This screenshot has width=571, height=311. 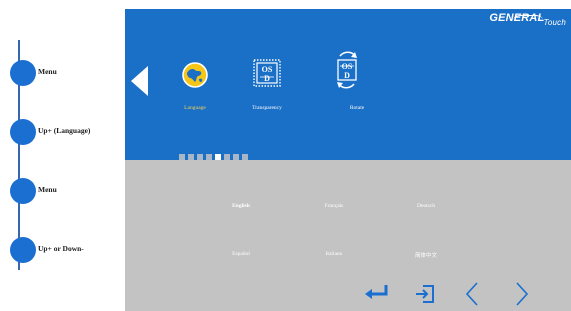 I want to click on brand-logo: GENERALTouch, so click(x=528, y=19).